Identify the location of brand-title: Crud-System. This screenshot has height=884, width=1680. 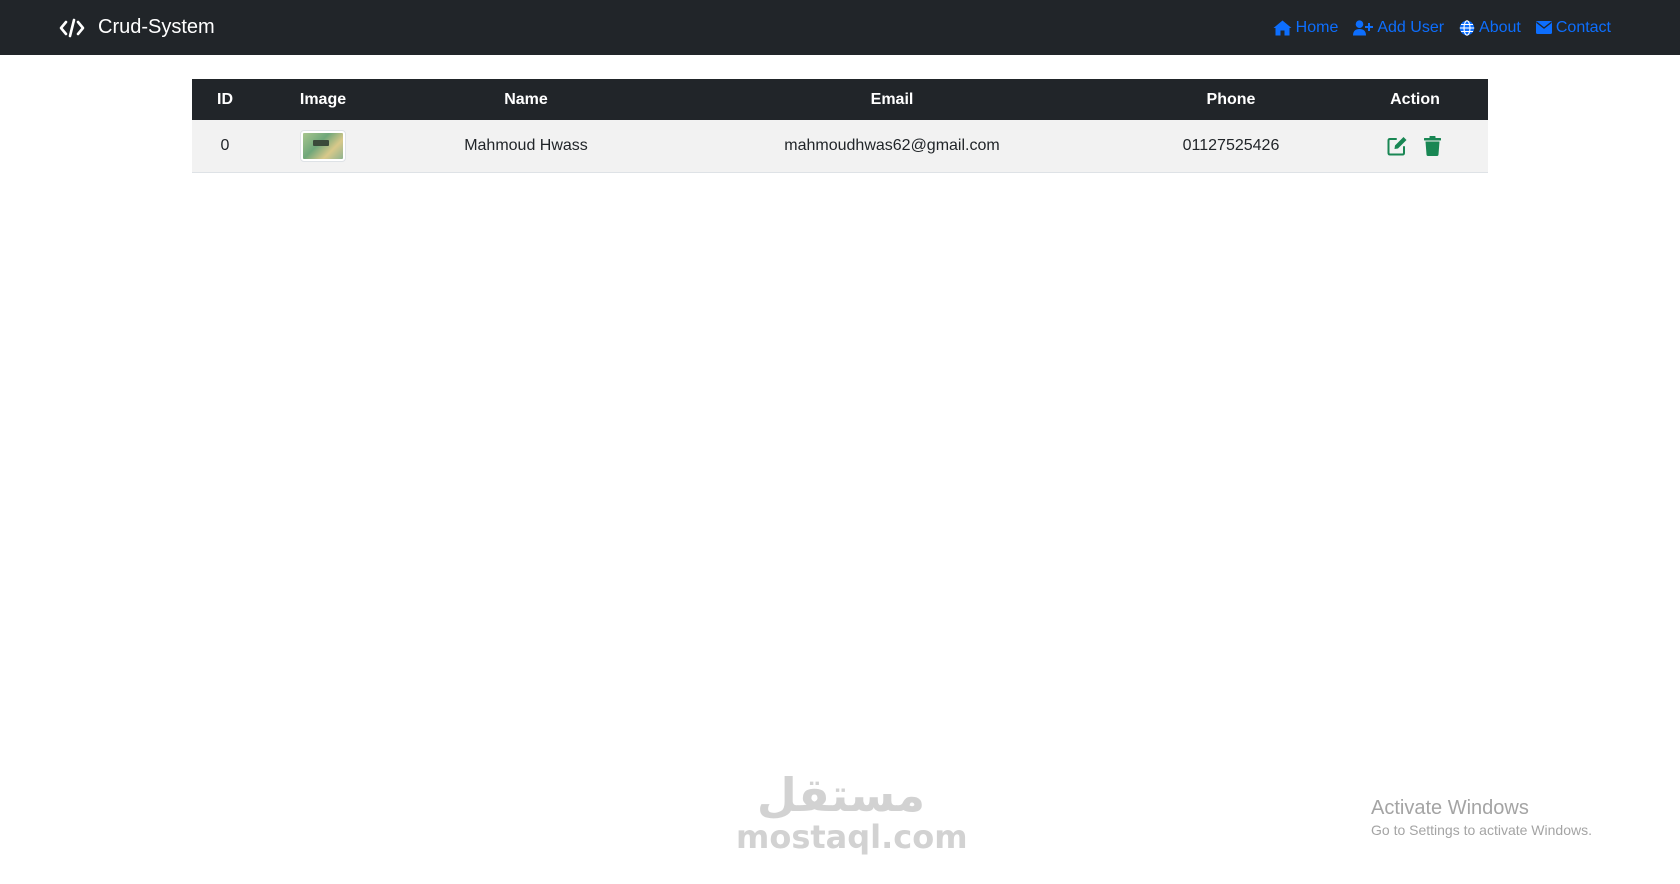
(156, 27).